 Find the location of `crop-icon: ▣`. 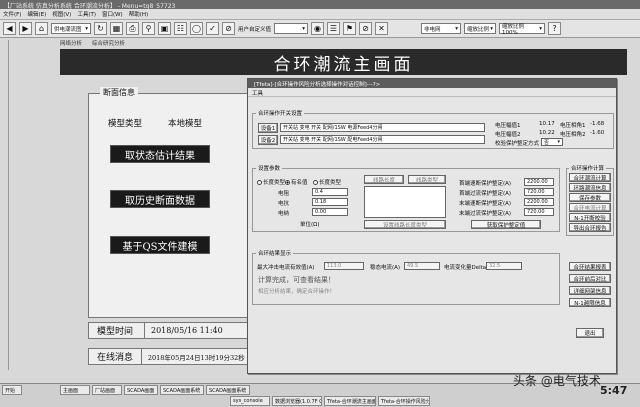

crop-icon: ▣ is located at coordinates (164, 28).